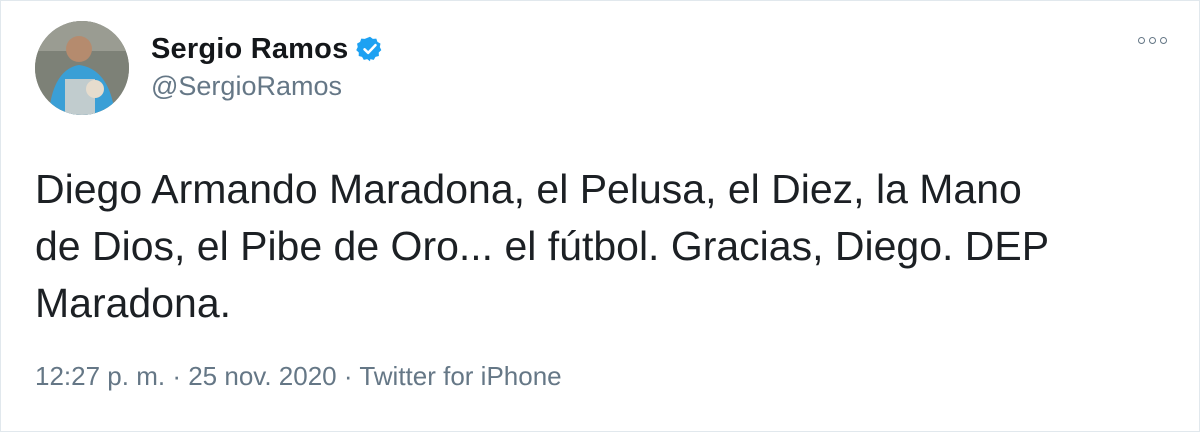 The height and width of the screenshot is (432, 1200). What do you see at coordinates (133, 303) in the screenshot?
I see `tweet-text-line: Maradona.` at bounding box center [133, 303].